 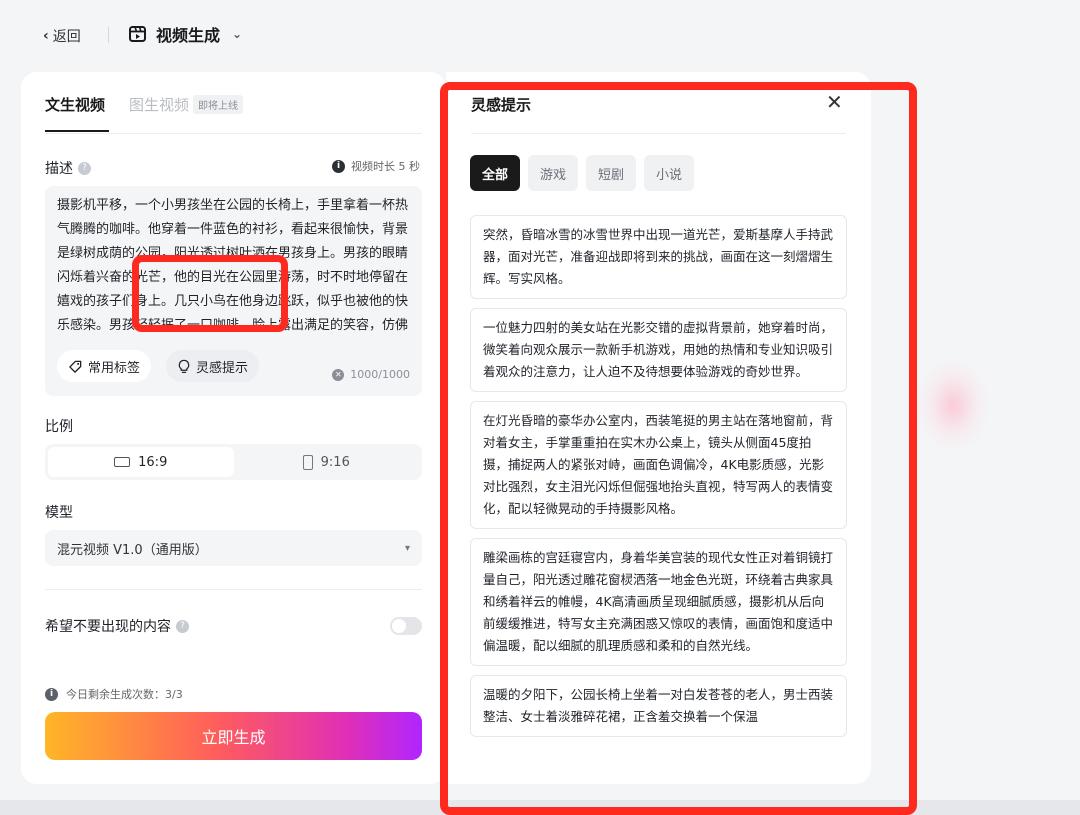 I want to click on app-title: 视频生成, so click(x=188, y=35).